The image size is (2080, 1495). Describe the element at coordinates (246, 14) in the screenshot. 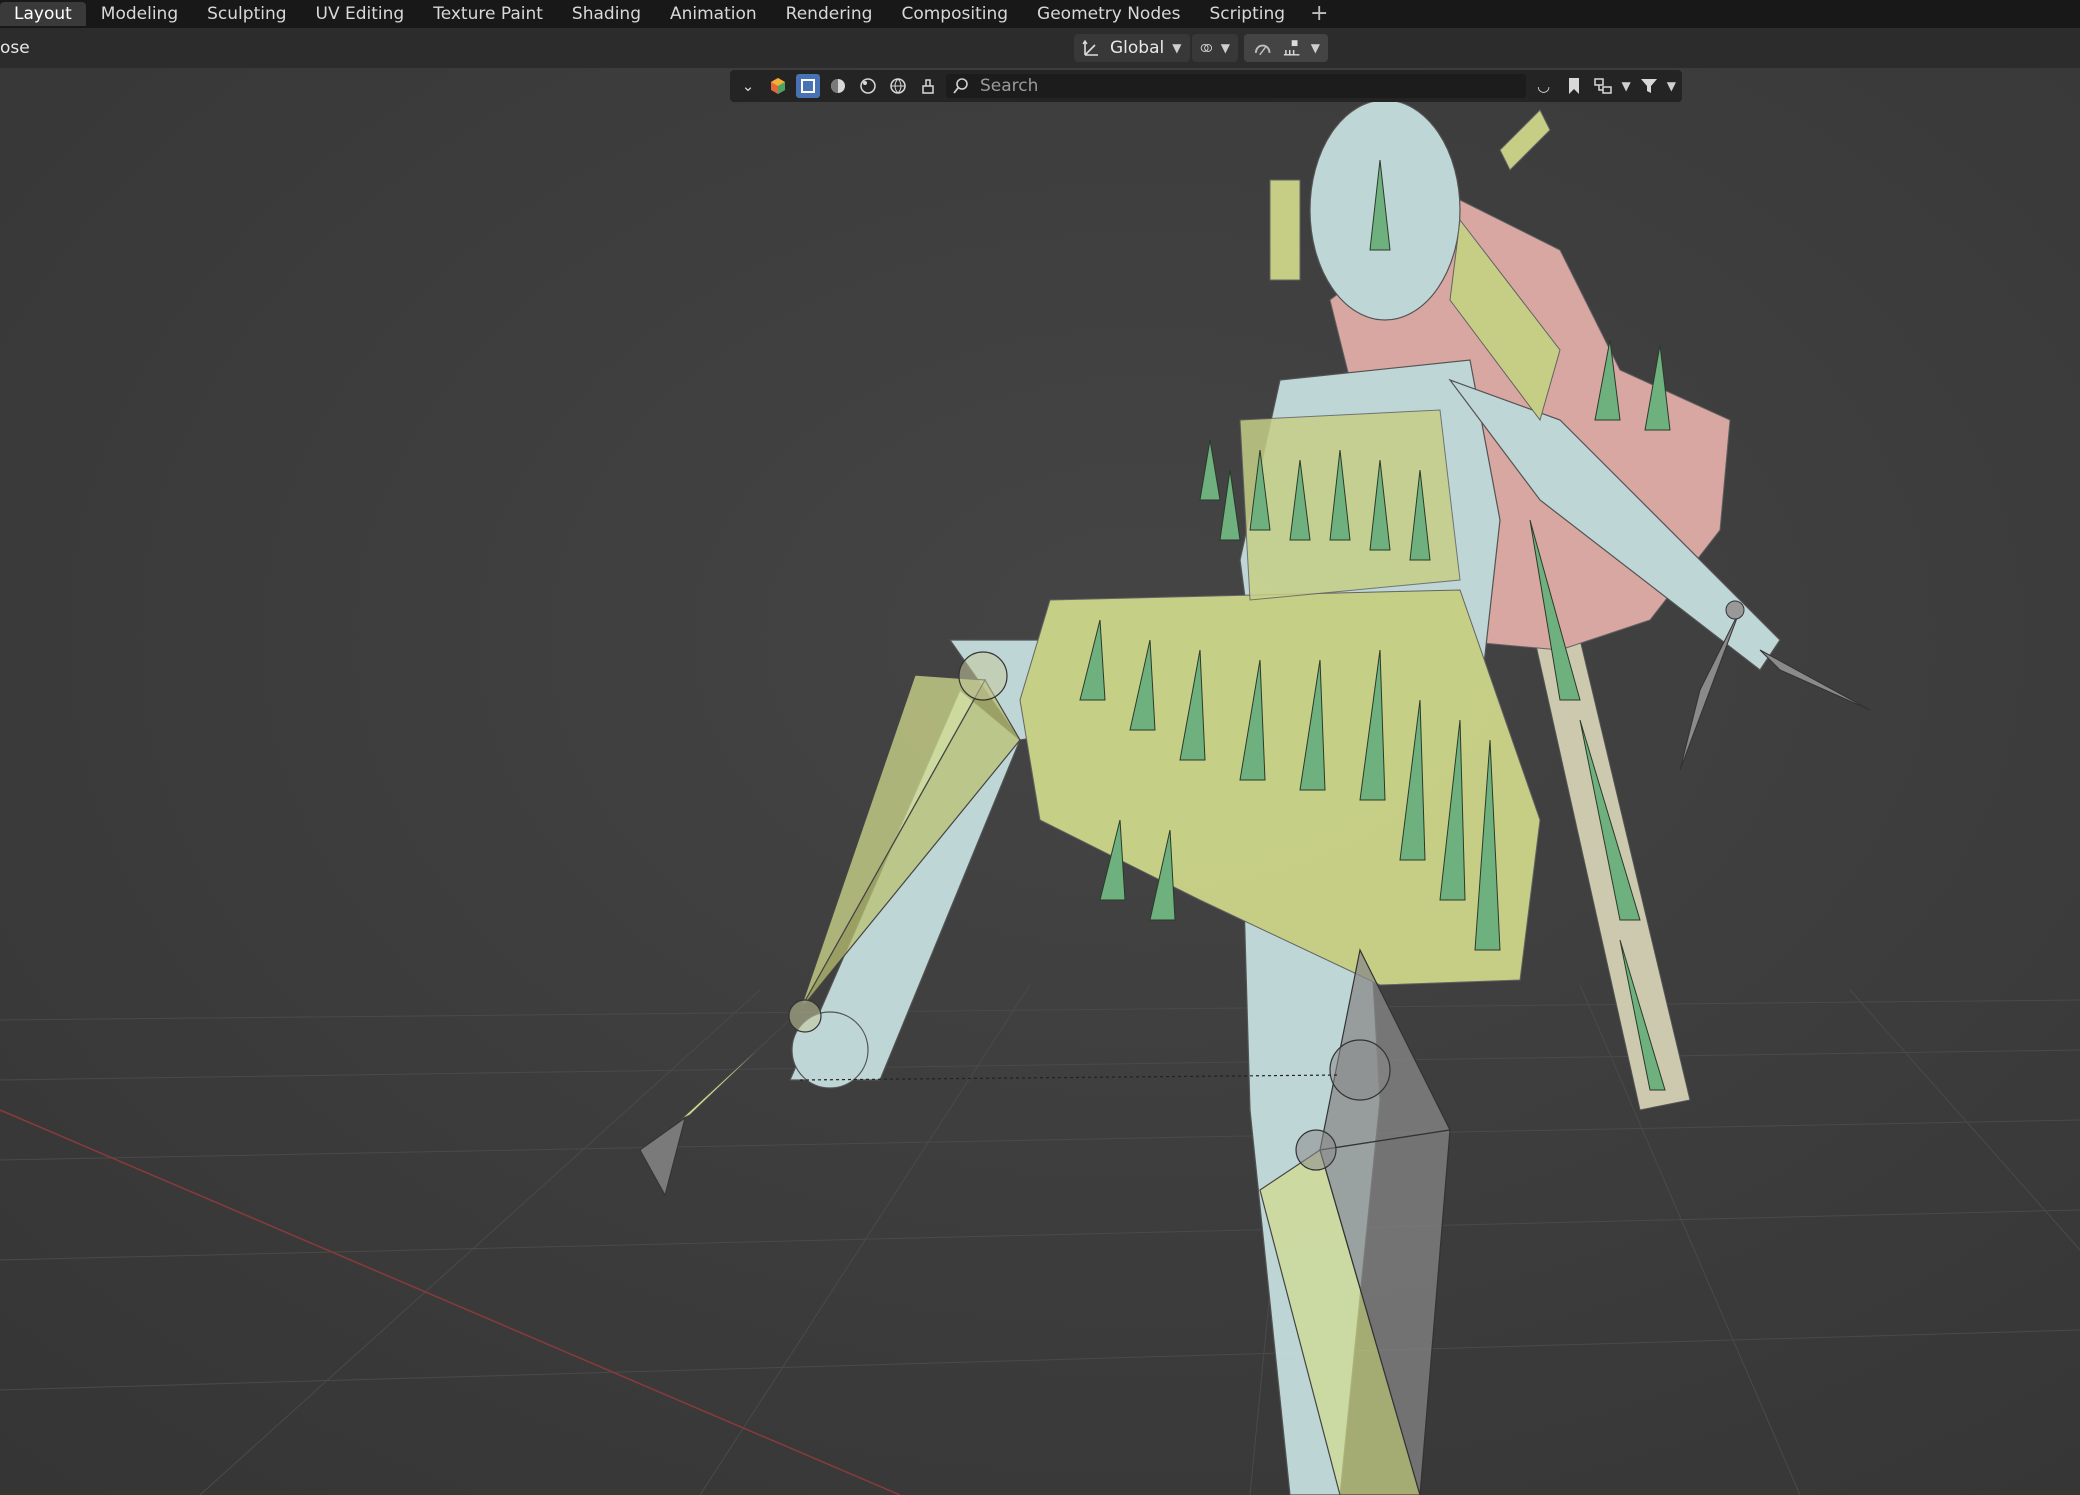

I see `tab-sculpting: Sculpting` at that location.